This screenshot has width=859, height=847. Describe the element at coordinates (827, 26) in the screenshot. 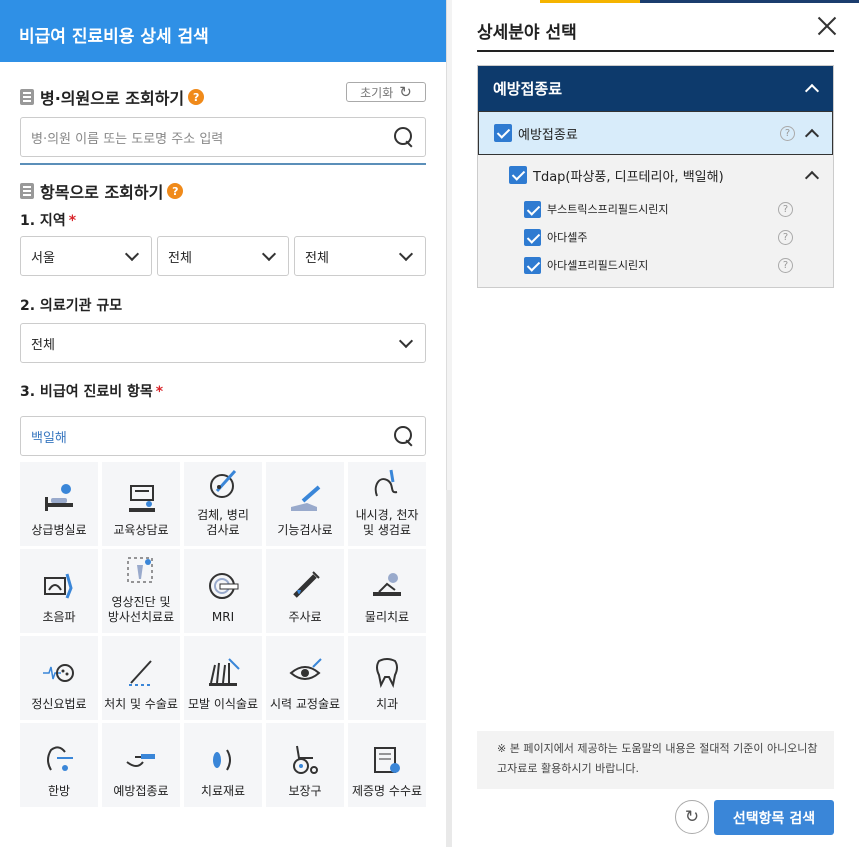

I see `close-icon` at that location.